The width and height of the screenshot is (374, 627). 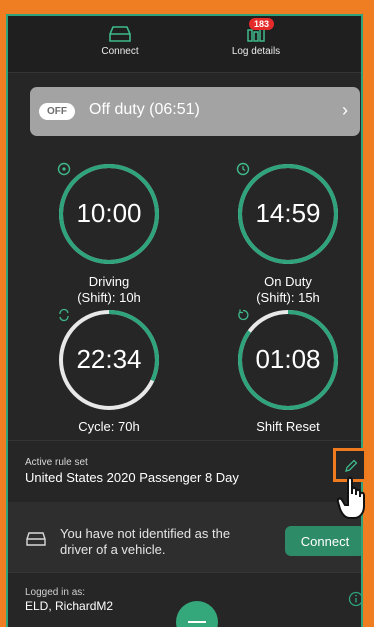 I want to click on main-menu-fab, so click(x=197, y=614).